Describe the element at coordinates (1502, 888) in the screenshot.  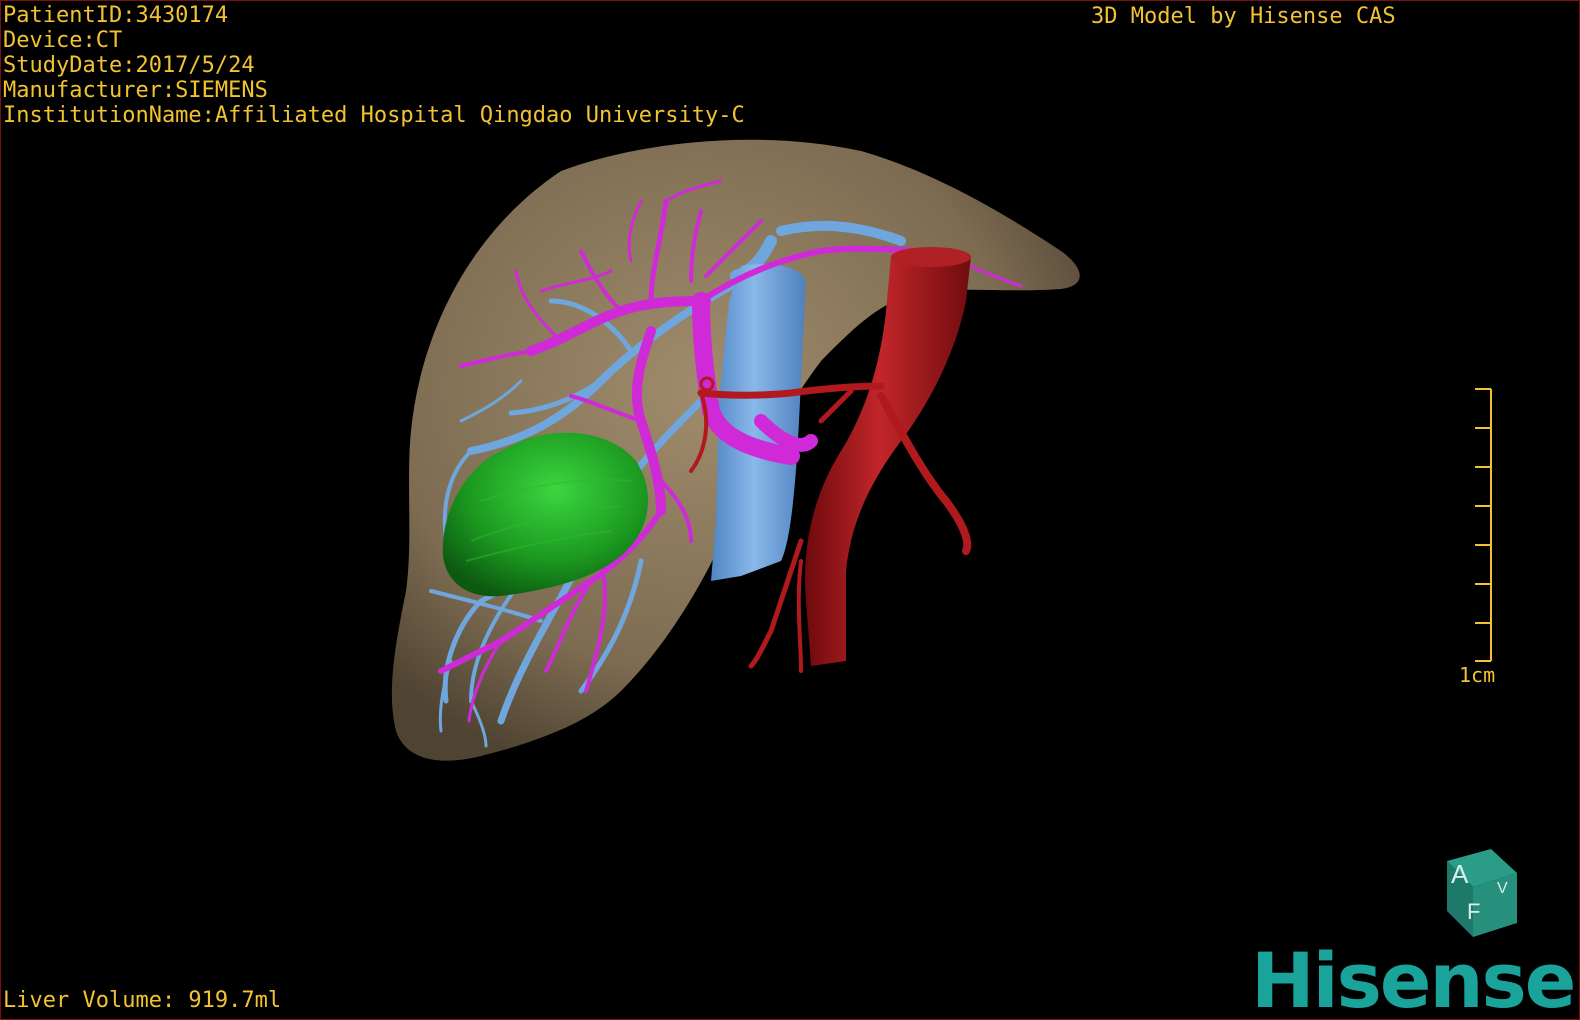
I see `cube-face-side: V` at that location.